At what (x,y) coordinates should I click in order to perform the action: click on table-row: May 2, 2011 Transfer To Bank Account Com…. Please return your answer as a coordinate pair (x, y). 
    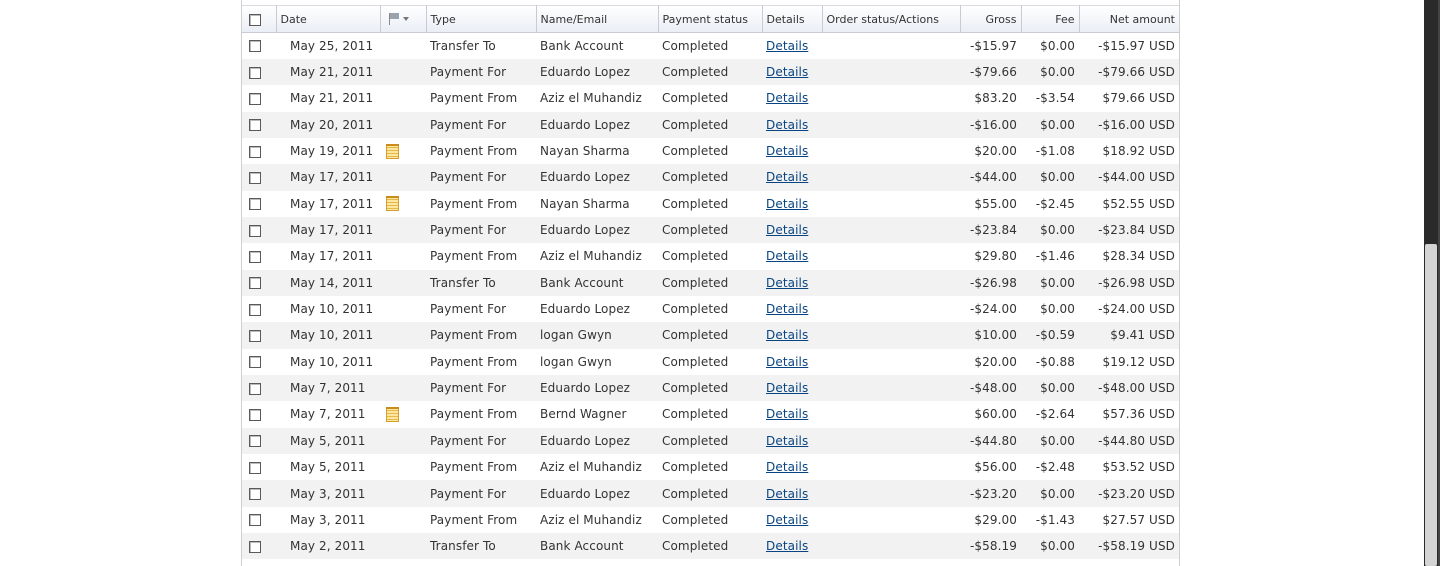
    Looking at the image, I should click on (710, 546).